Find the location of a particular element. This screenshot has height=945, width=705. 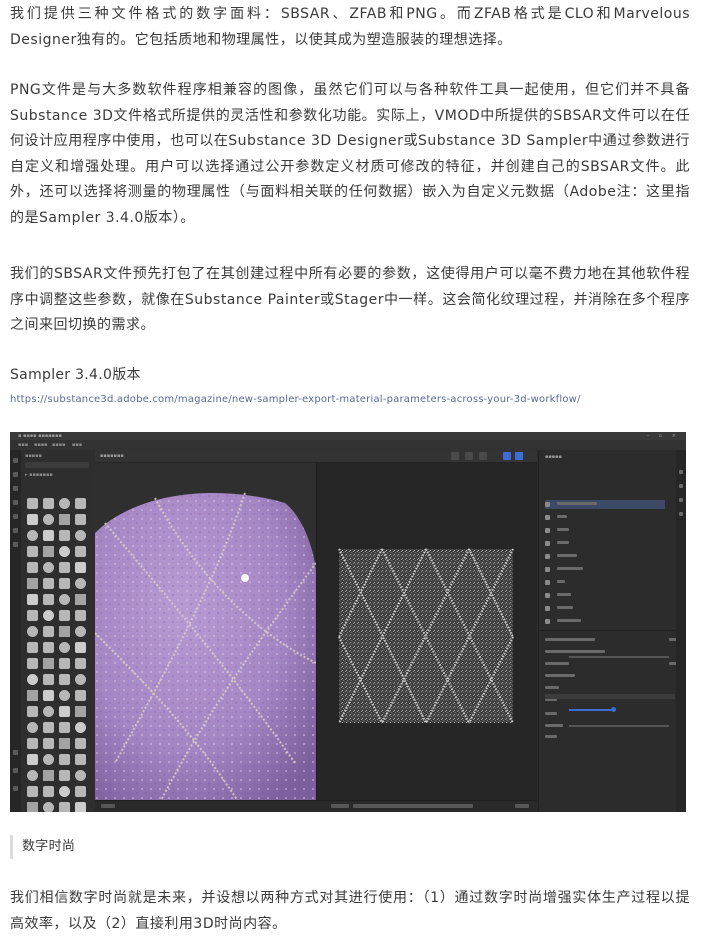

layer-item-selected is located at coordinates (605, 504).